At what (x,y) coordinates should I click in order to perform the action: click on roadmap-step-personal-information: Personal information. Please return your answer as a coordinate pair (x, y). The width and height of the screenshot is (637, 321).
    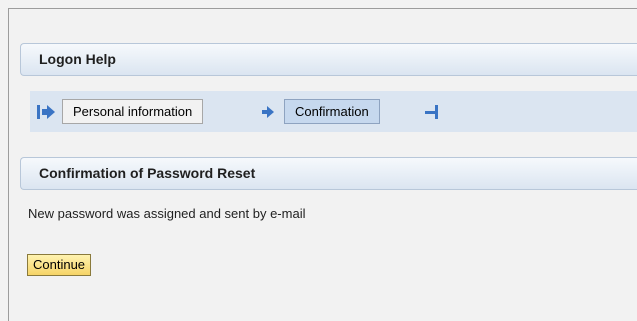
    Looking at the image, I should click on (133, 111).